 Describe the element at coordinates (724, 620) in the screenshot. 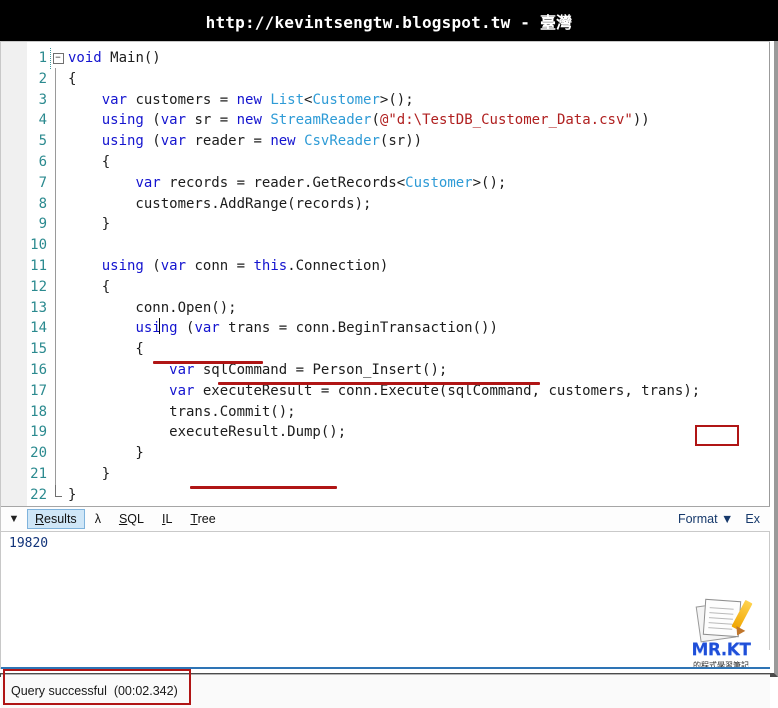

I see `notepad-pencil-icon` at that location.